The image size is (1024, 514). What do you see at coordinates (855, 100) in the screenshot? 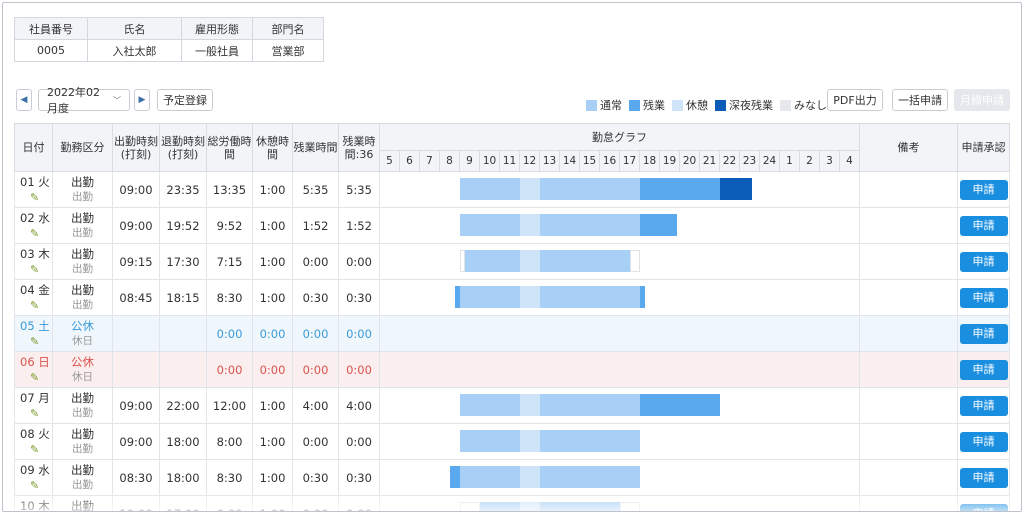
I see `pdf-export-button: PDF出力` at bounding box center [855, 100].